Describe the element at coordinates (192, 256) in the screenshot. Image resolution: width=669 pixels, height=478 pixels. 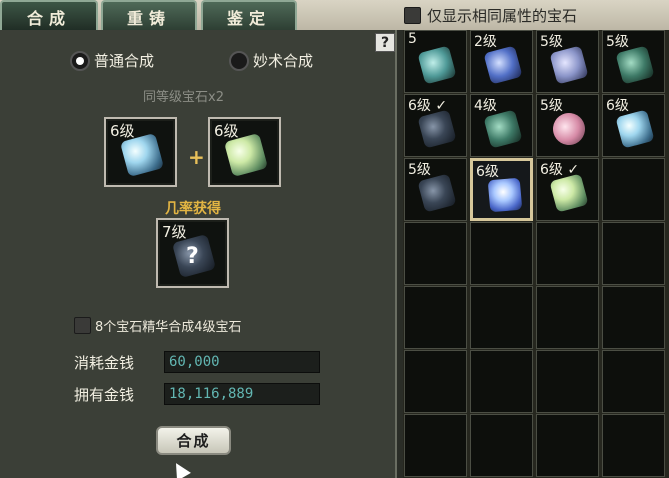
I see `question-mark-icon: ?` at that location.